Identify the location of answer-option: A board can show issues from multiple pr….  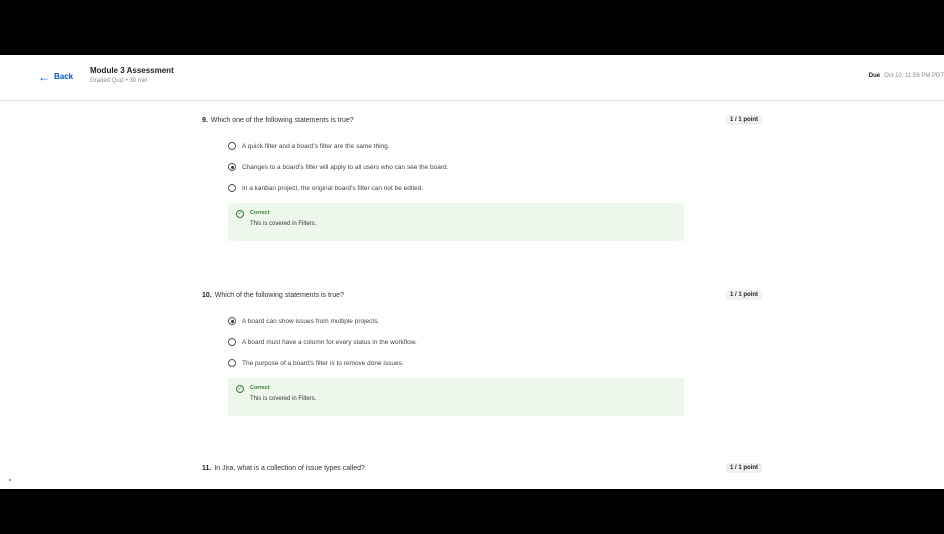
(303, 321).